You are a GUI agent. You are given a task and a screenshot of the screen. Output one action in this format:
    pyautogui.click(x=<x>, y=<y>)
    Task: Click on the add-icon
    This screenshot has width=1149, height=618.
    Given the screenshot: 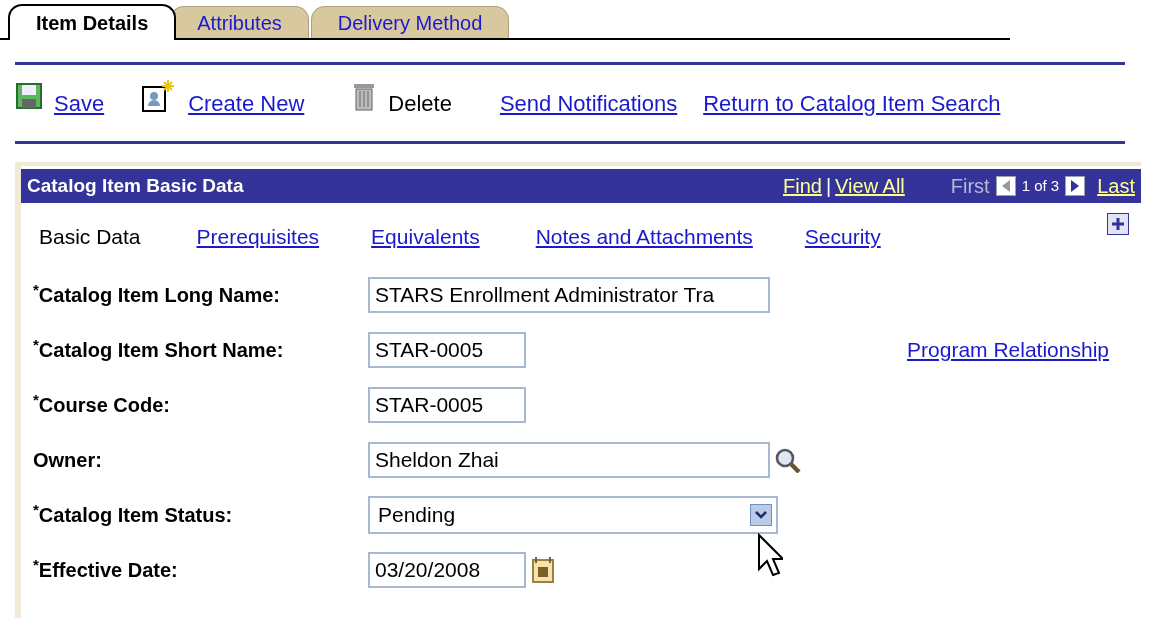 What is the action you would take?
    pyautogui.click(x=1118, y=224)
    